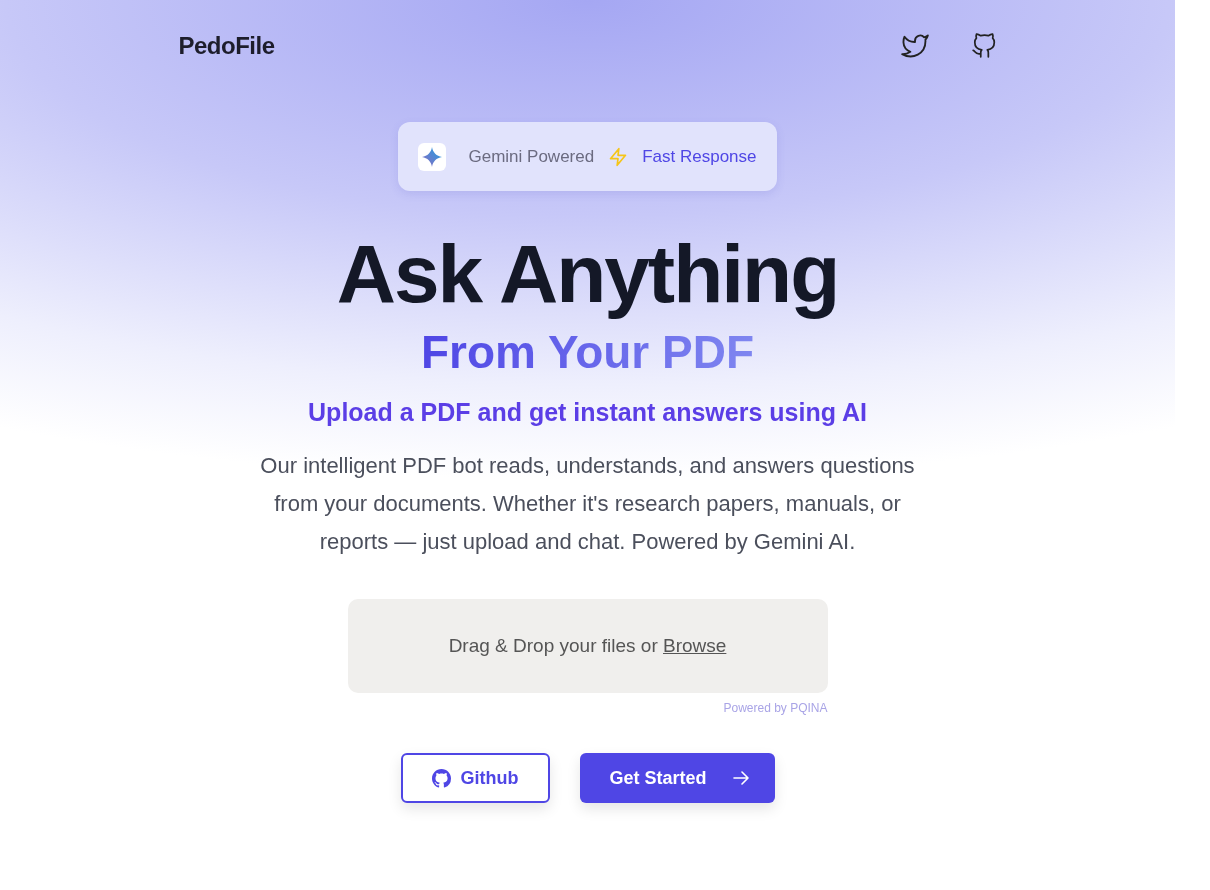 This screenshot has width=1210, height=890. Describe the element at coordinates (587, 413) in the screenshot. I see `tagline: Upload a PDF and get instant answers using AI` at that location.